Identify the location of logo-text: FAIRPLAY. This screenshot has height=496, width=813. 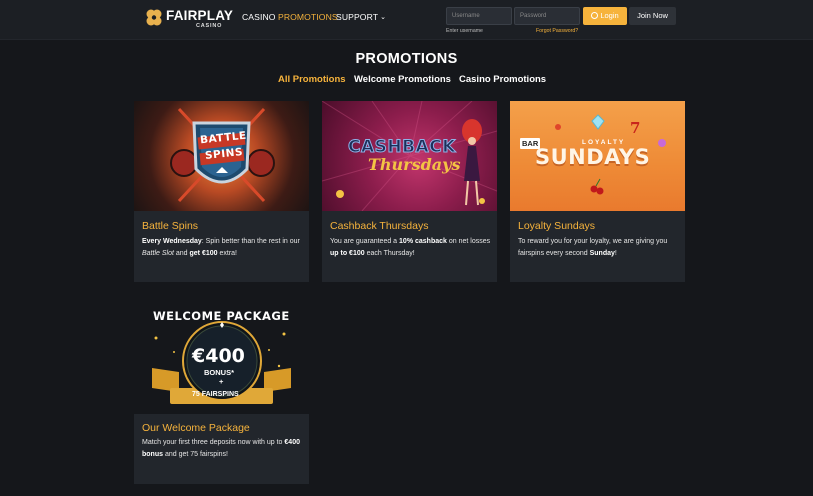
(200, 15).